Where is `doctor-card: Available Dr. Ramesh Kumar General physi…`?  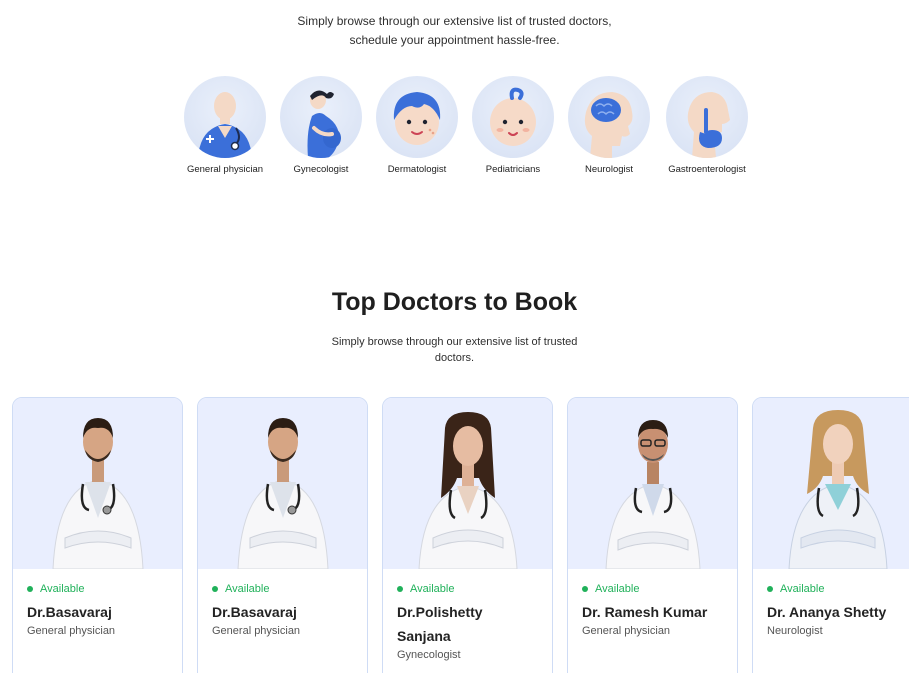
doctor-card: Available Dr. Ramesh Kumar General physi… is located at coordinates (652, 535).